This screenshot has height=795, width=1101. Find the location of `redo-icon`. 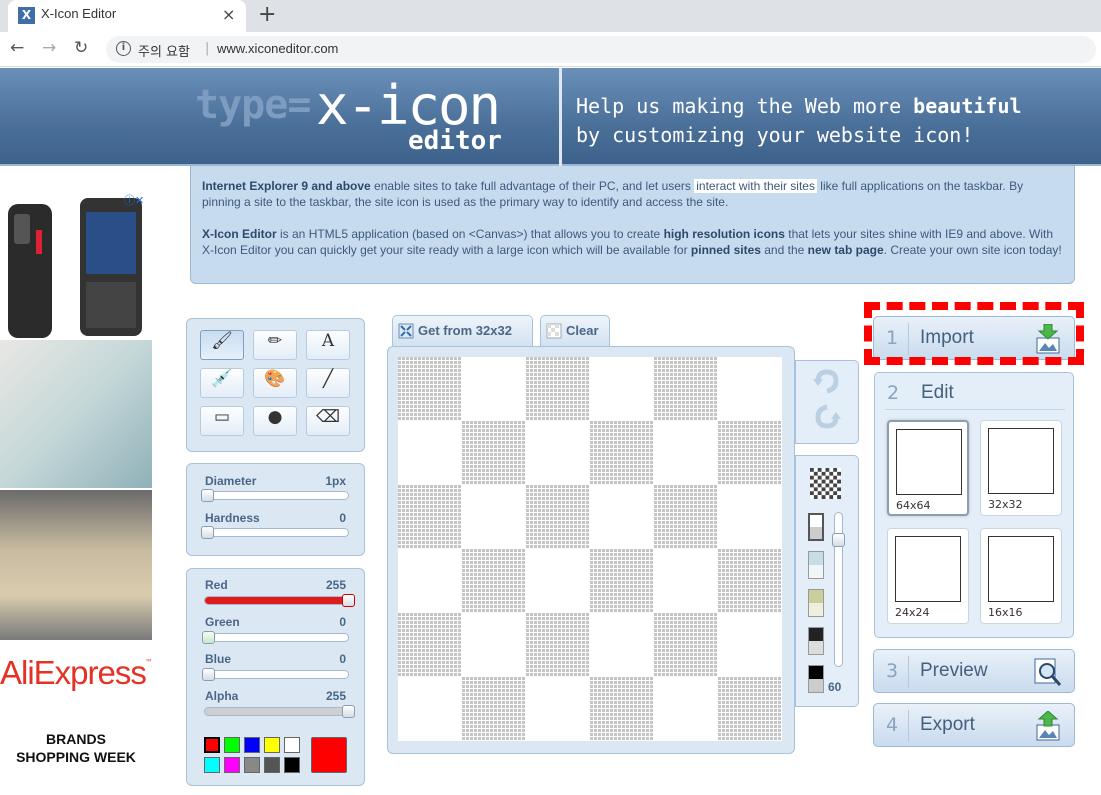

redo-icon is located at coordinates (827, 416).